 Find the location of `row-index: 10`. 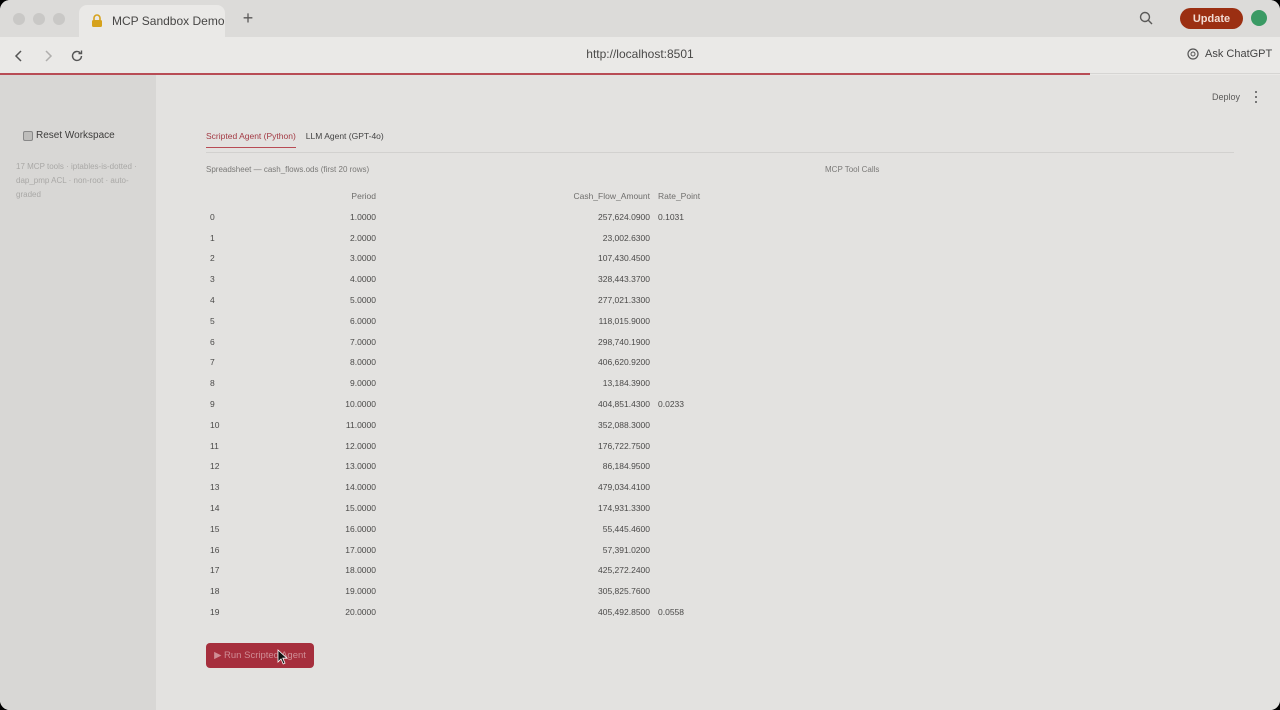

row-index: 10 is located at coordinates (214, 425).